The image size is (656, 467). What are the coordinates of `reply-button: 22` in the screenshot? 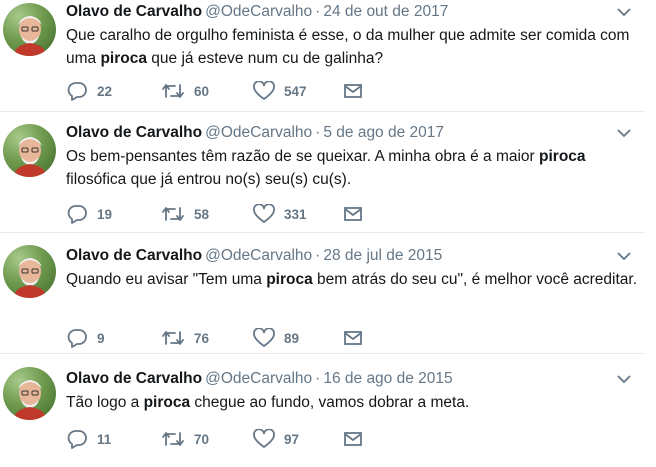 It's located at (113, 91).